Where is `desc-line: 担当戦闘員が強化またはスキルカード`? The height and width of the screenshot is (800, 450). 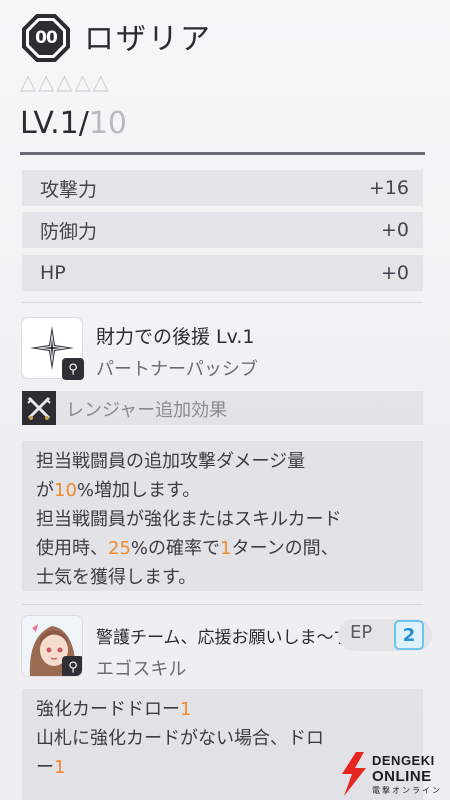 desc-line: 担当戦闘員が強化またはスキルカード is located at coordinates (189, 519).